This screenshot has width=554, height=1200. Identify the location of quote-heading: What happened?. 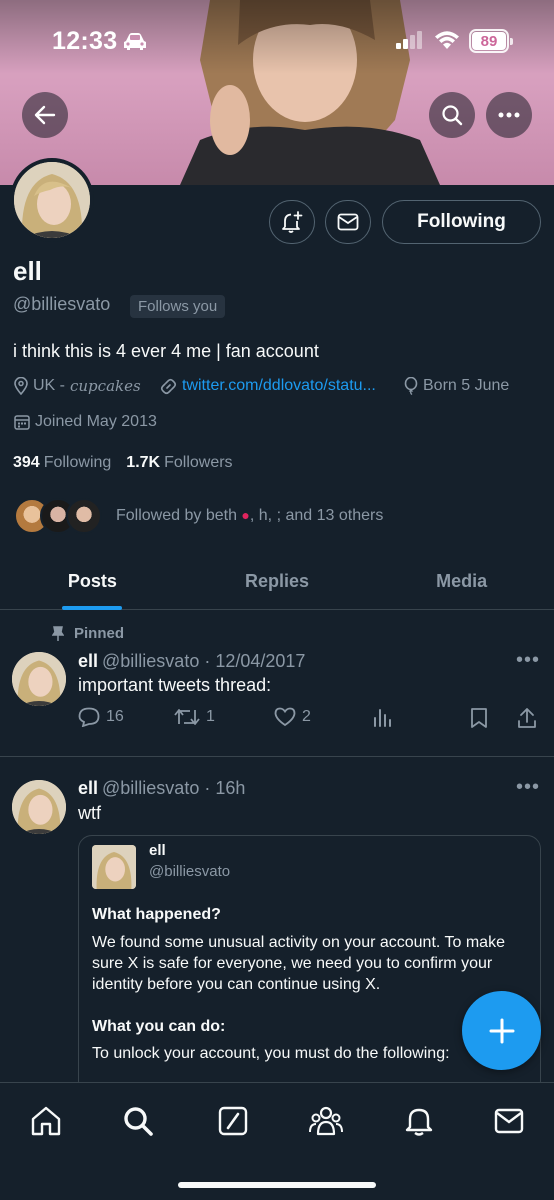
(156, 914).